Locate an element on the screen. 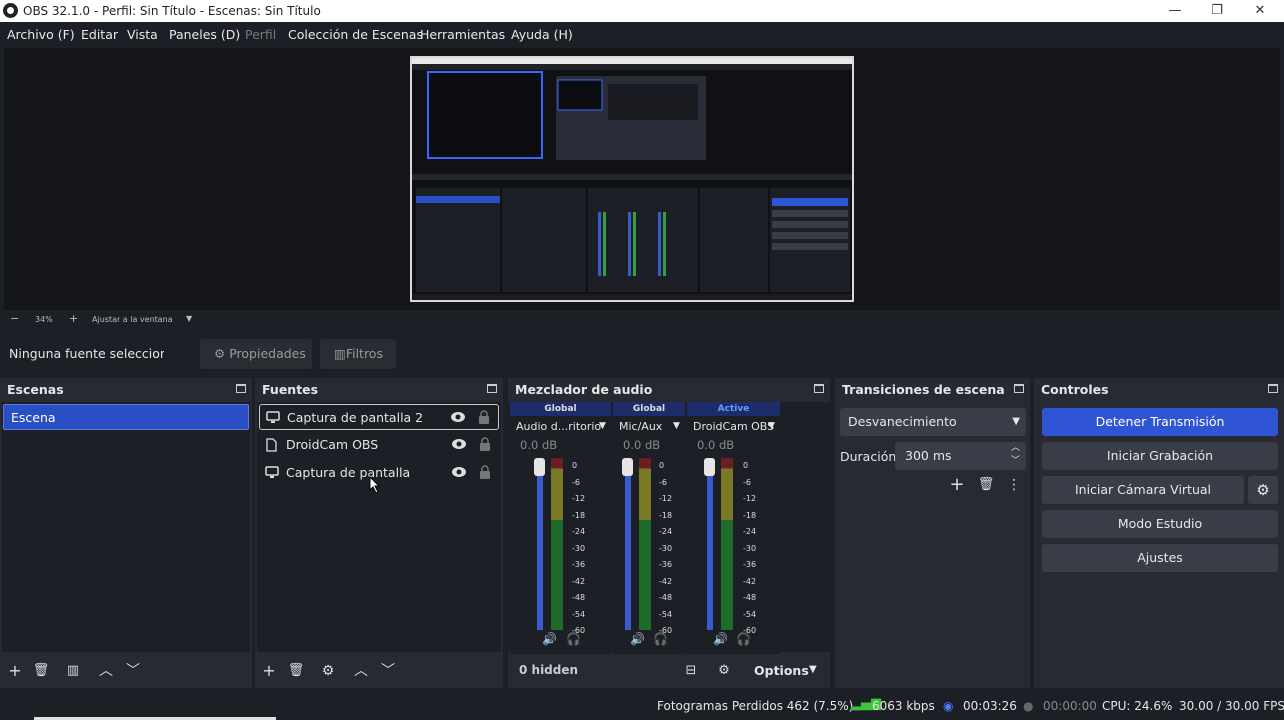  zoom-in-button: + is located at coordinates (73, 318).